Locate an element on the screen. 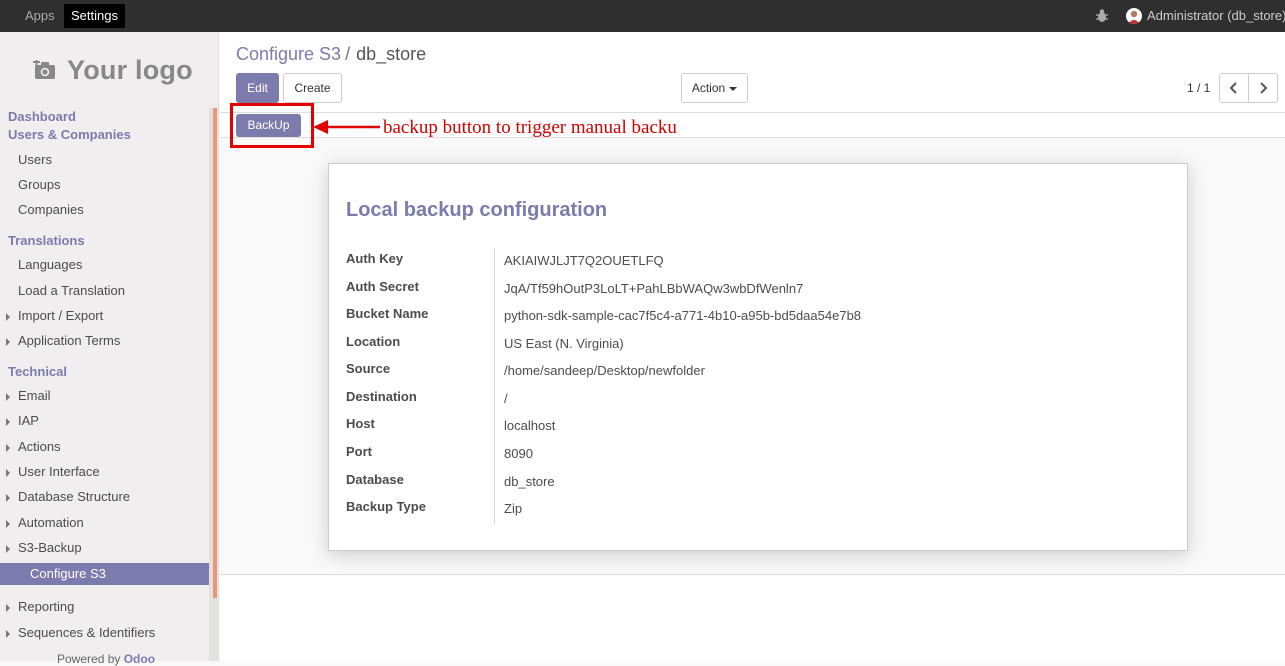 Image resolution: width=1285 pixels, height=666 pixels. field-label-port: Port is located at coordinates (359, 451).